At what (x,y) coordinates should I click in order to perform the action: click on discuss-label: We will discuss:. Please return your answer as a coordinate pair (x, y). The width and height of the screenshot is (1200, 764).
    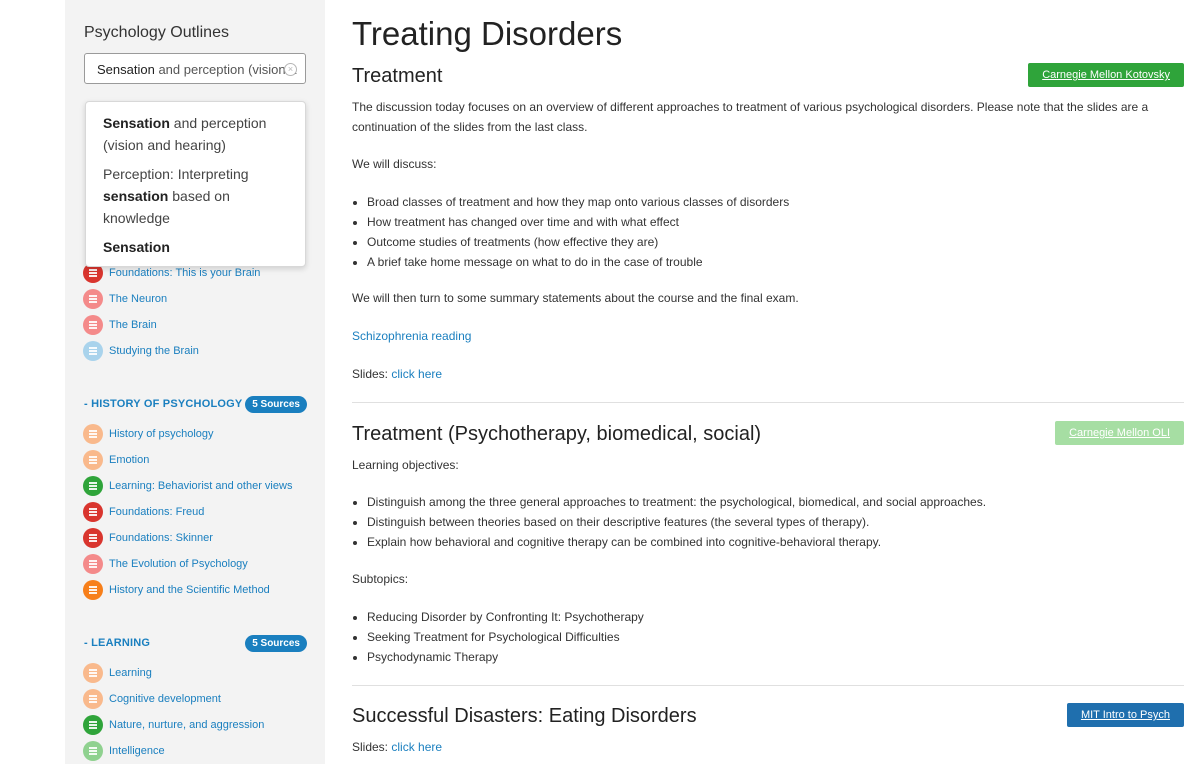
    Looking at the image, I should click on (394, 164).